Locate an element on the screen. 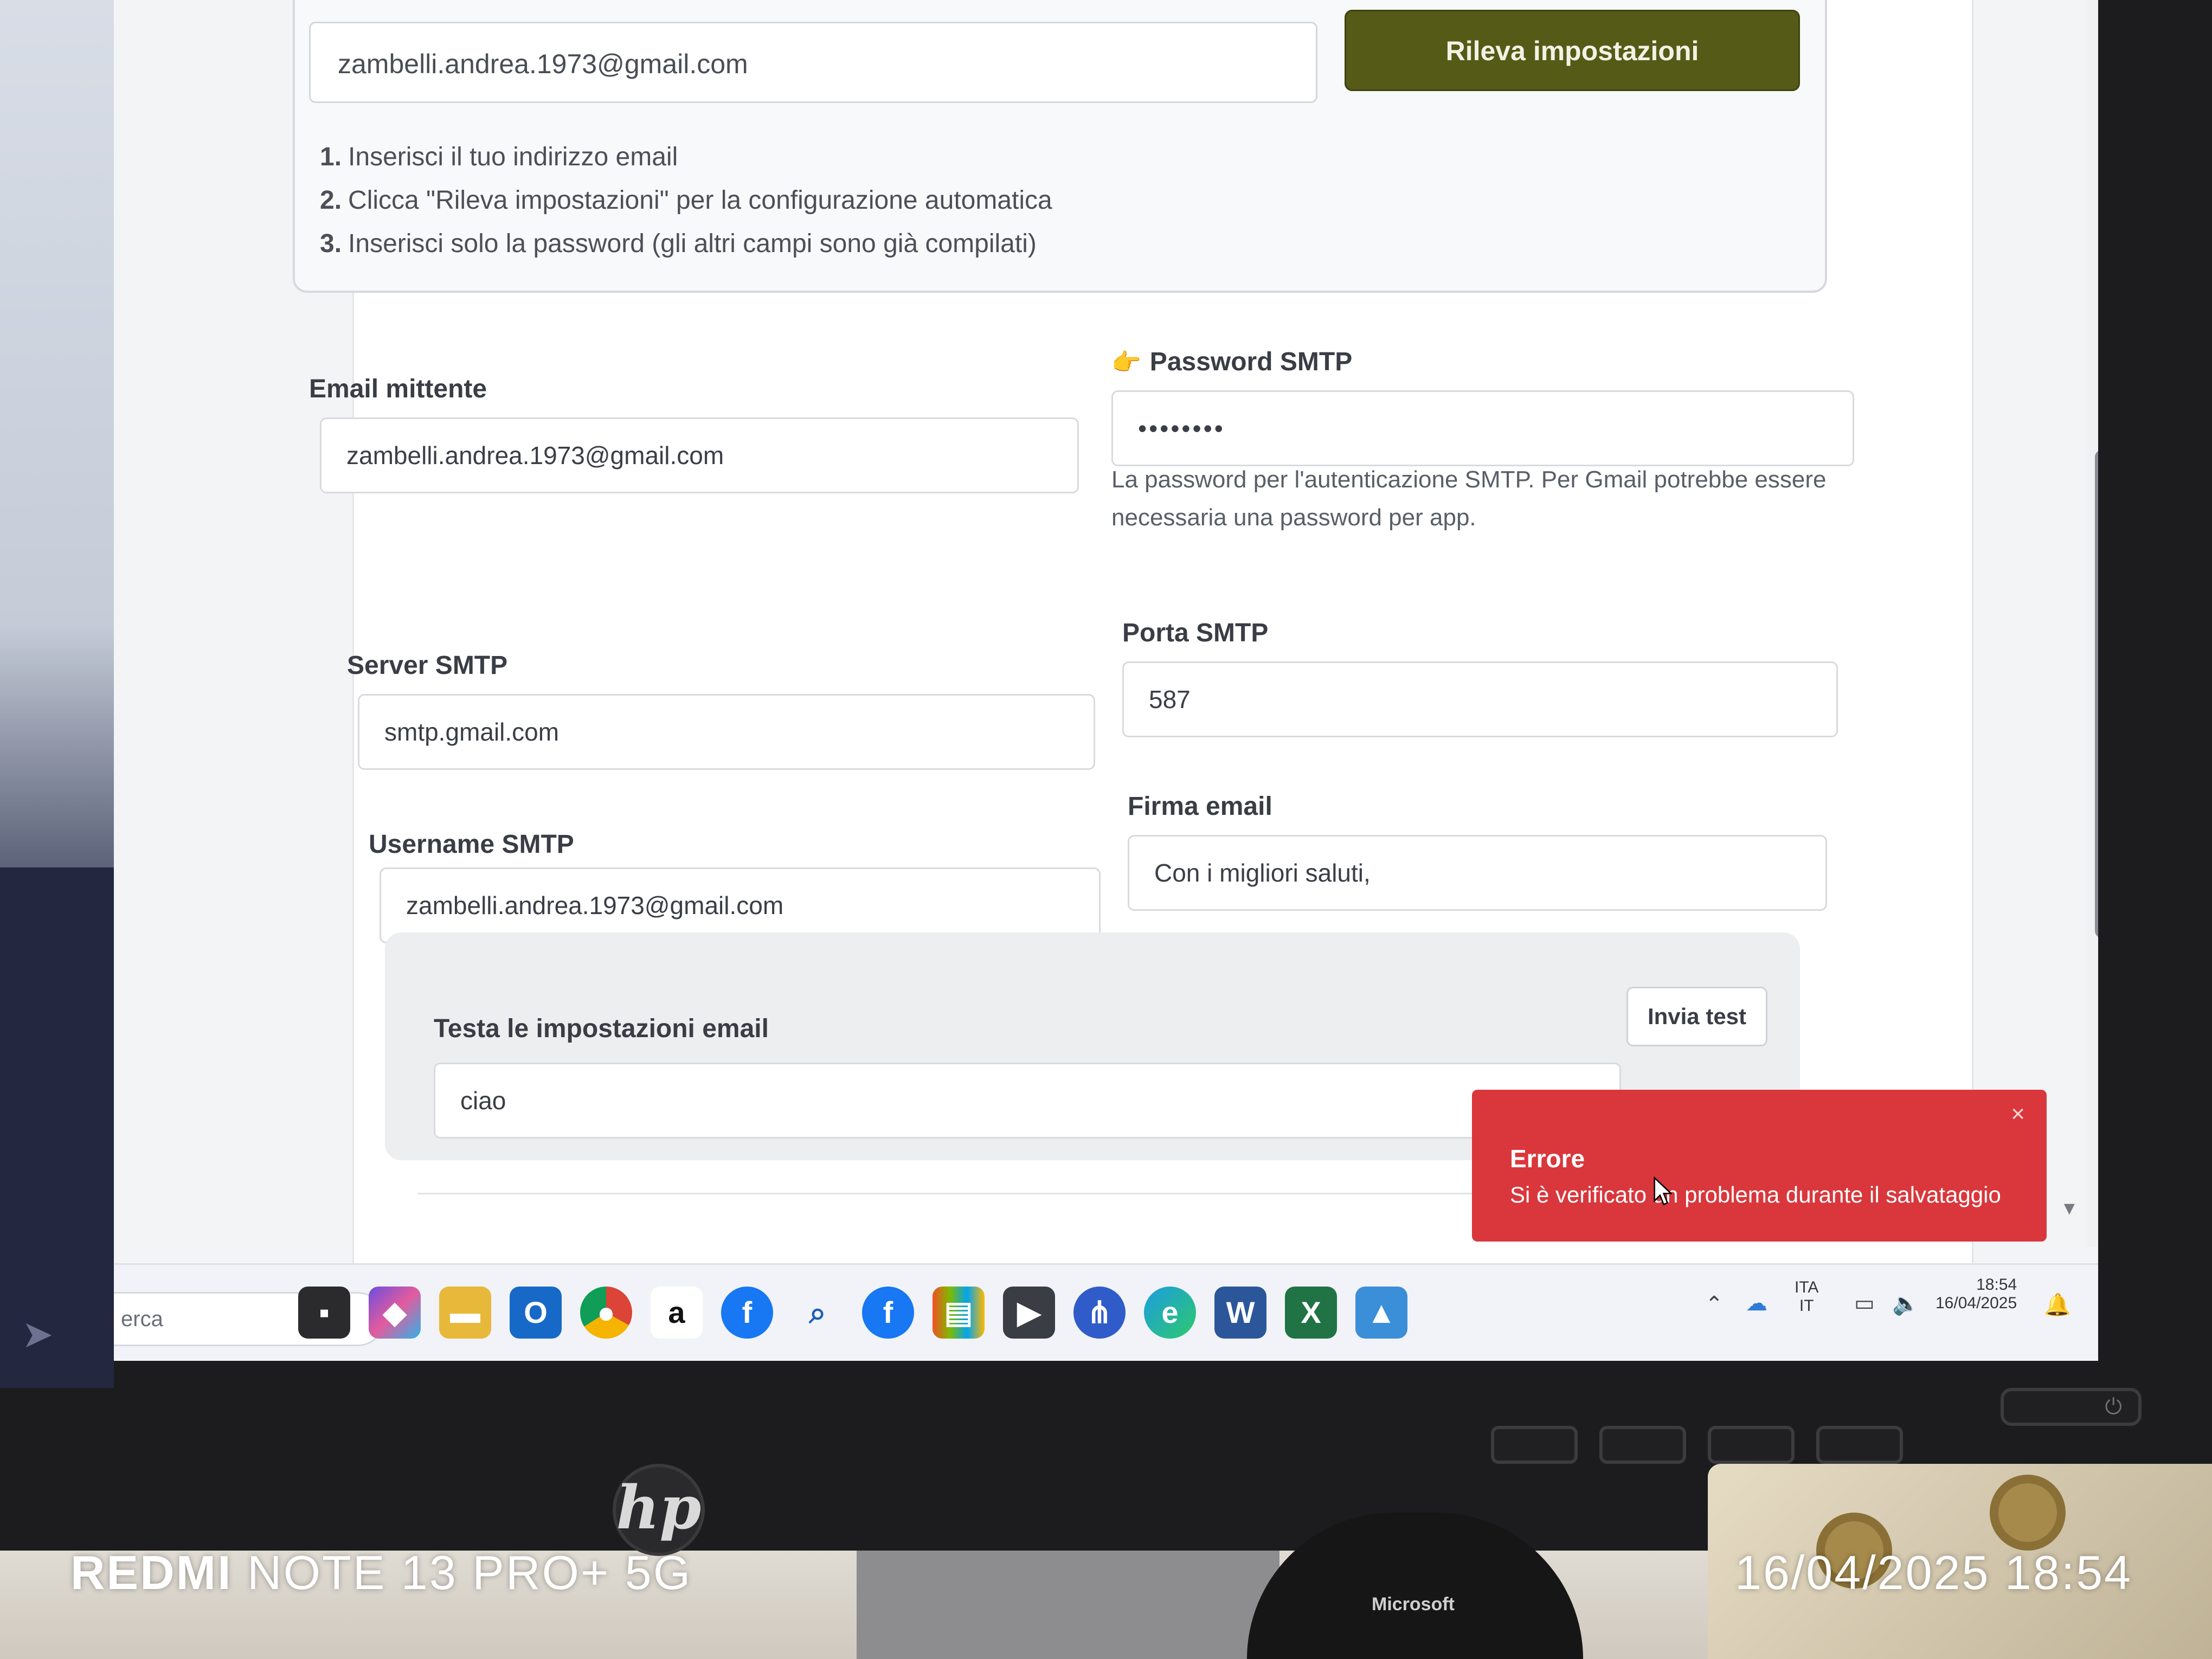  smtp-server-input: smtp.gmail.com is located at coordinates (726, 732).